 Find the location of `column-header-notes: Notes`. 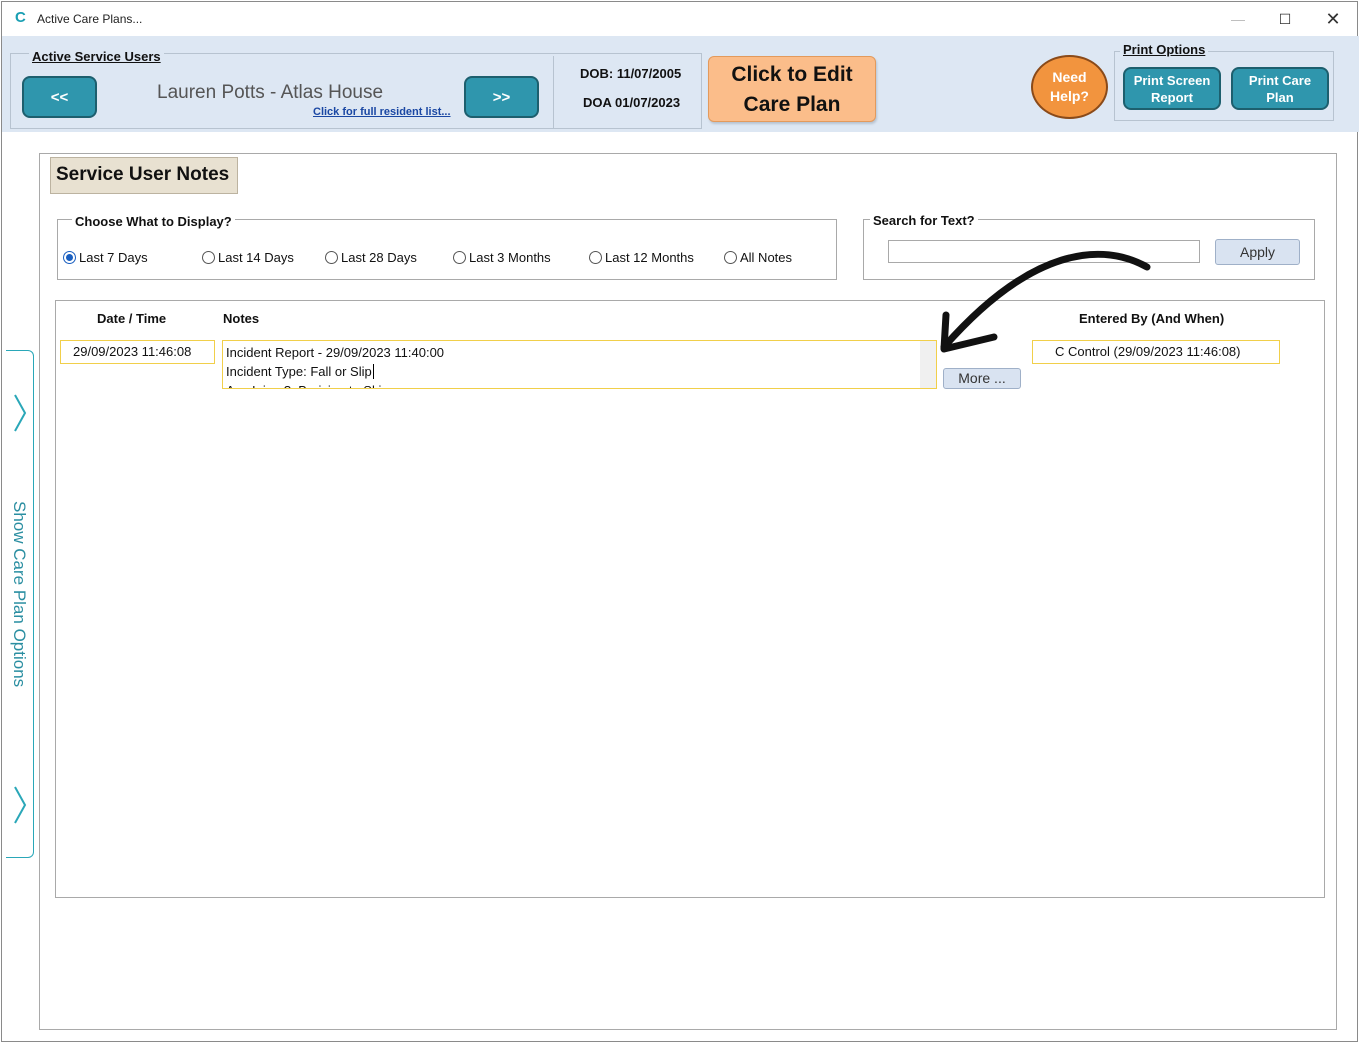

column-header-notes: Notes is located at coordinates (241, 318).